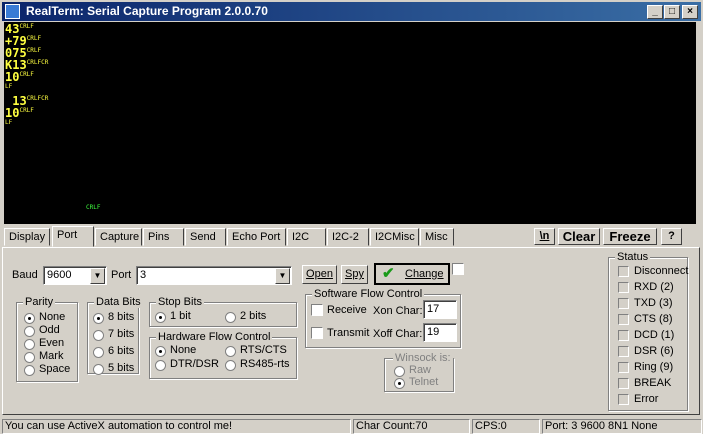  What do you see at coordinates (121, 351) in the screenshot?
I see `databits-option-label: 6 bits` at bounding box center [121, 351].